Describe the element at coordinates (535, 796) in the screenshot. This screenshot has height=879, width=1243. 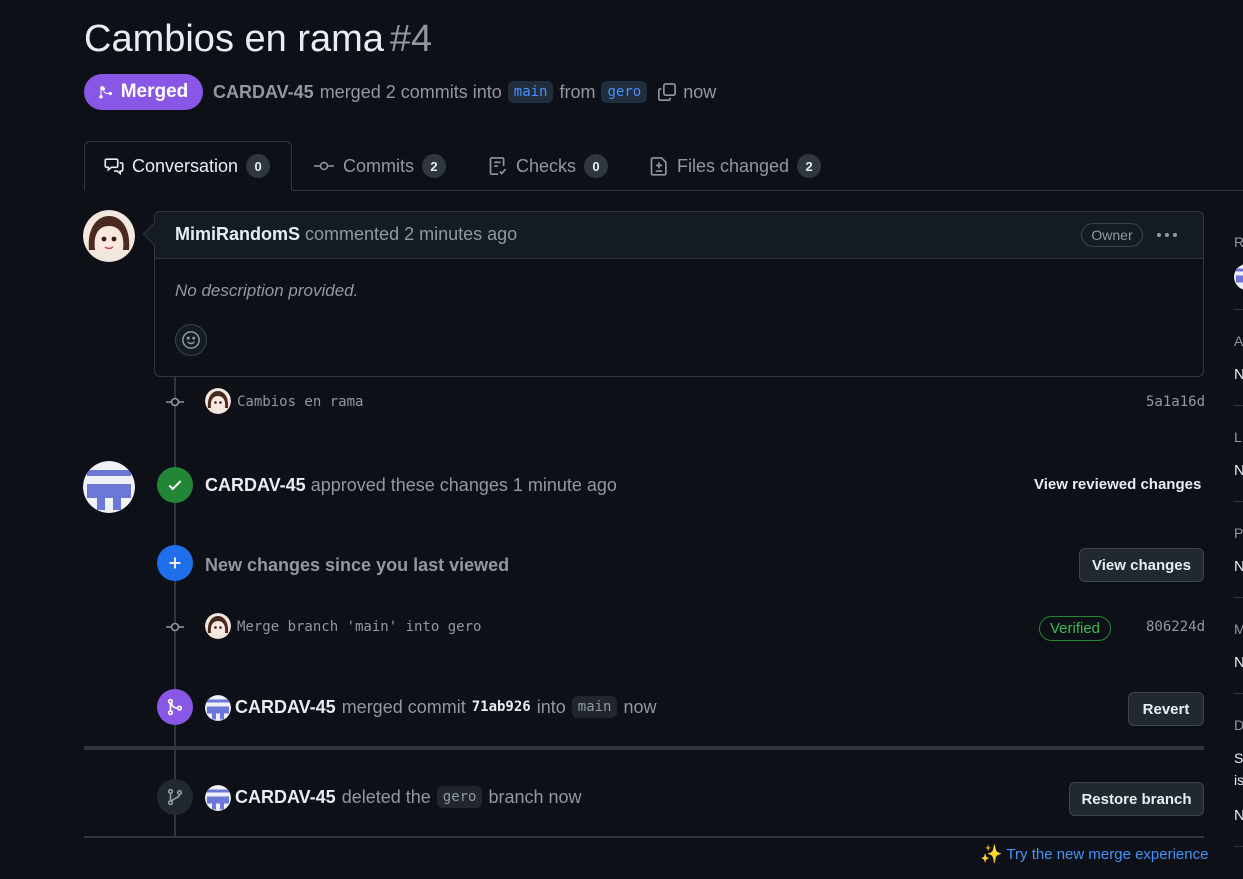
I see `deleted-text-suffix: branch now` at that location.